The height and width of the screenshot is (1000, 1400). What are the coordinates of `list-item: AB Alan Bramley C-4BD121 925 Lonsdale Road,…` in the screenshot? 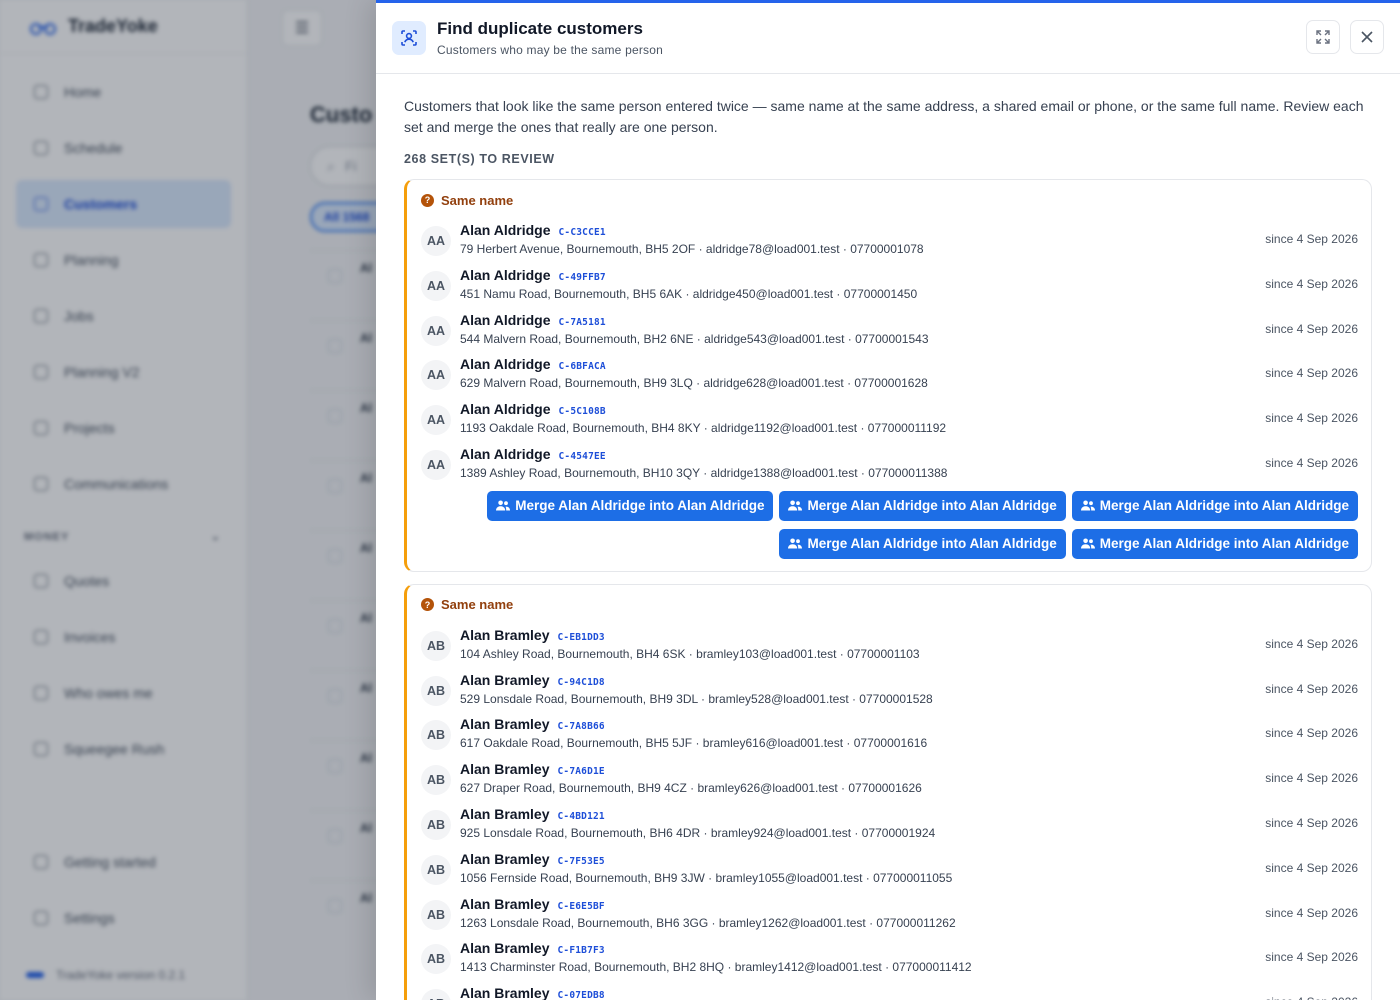 It's located at (889, 828).